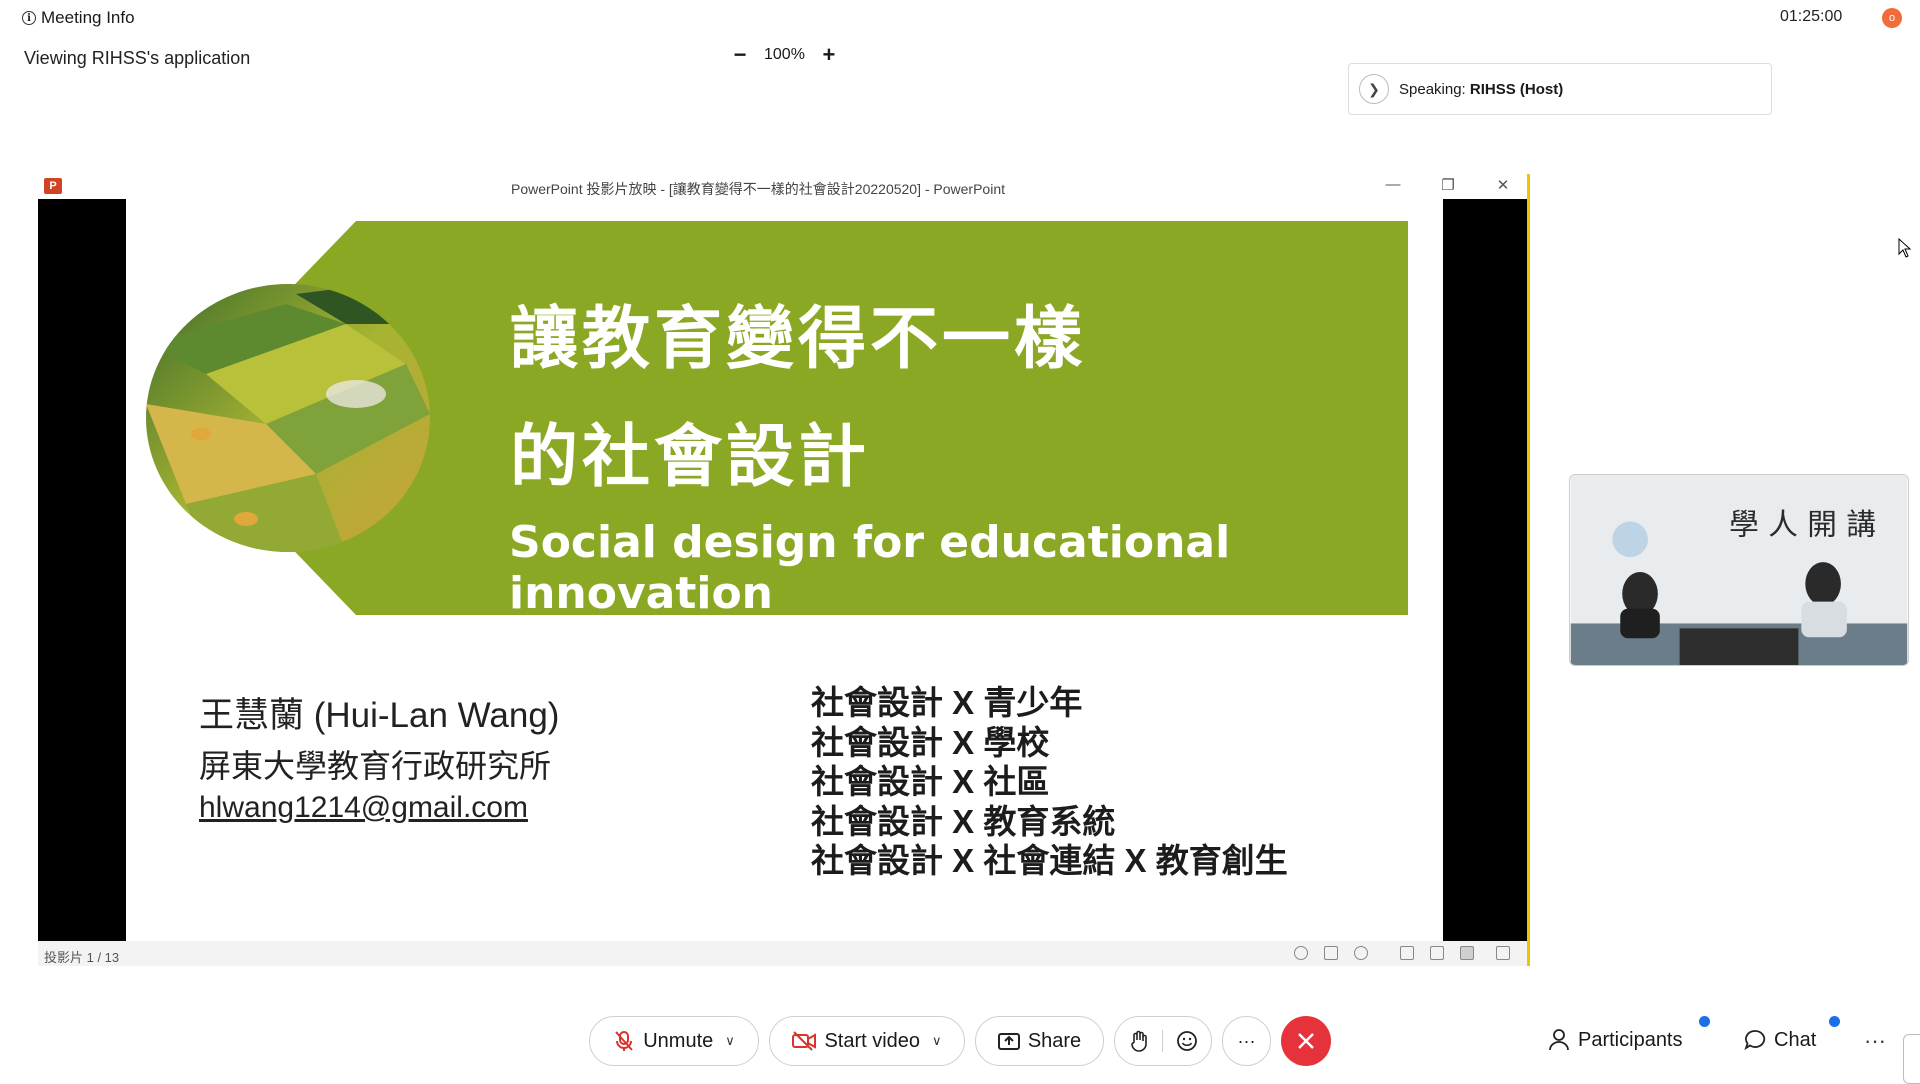 The height and width of the screenshot is (1084, 1920). I want to click on participants-icon, so click(1559, 1040).